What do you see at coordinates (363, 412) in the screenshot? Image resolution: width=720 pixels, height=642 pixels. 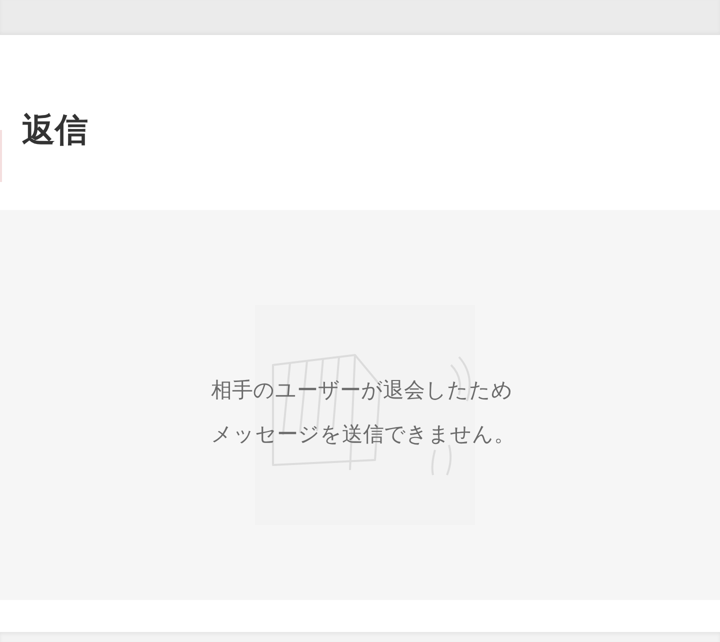 I see `notice-message: 相手のユーザーが退会したため メッセージを送信できません。` at bounding box center [363, 412].